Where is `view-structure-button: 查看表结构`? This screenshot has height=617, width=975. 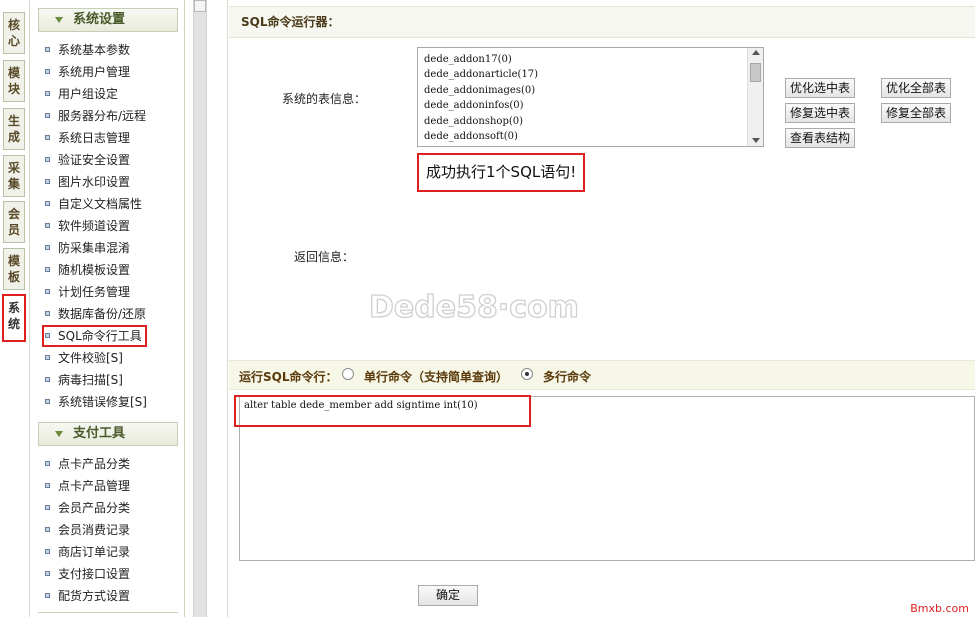 view-structure-button: 查看表结构 is located at coordinates (820, 138).